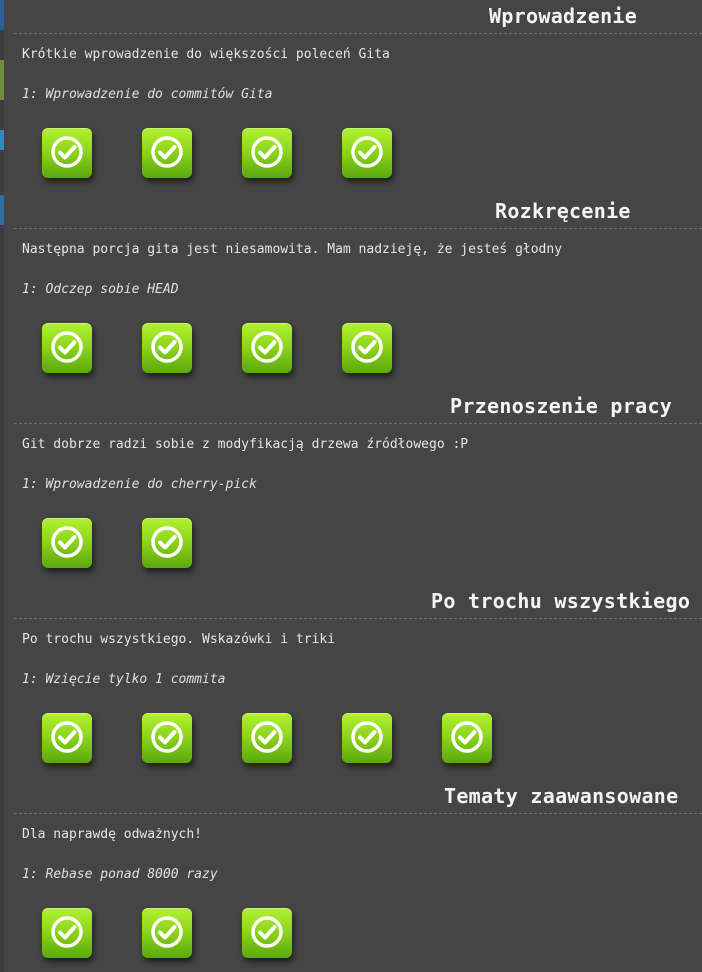 This screenshot has height=972, width=702. What do you see at coordinates (563, 16) in the screenshot?
I see `section-title: Wprowadzenie` at bounding box center [563, 16].